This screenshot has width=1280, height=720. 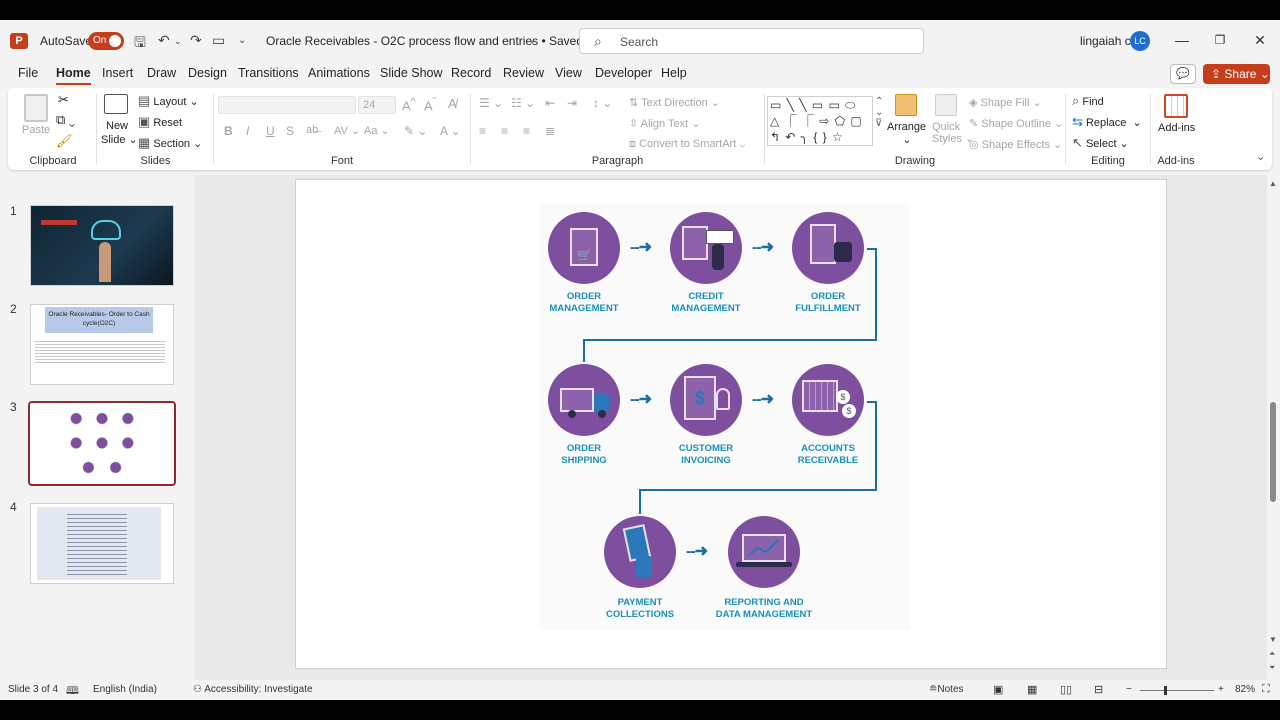 I want to click on line-spacing-icon: ↕ ⌄, so click(x=602, y=103).